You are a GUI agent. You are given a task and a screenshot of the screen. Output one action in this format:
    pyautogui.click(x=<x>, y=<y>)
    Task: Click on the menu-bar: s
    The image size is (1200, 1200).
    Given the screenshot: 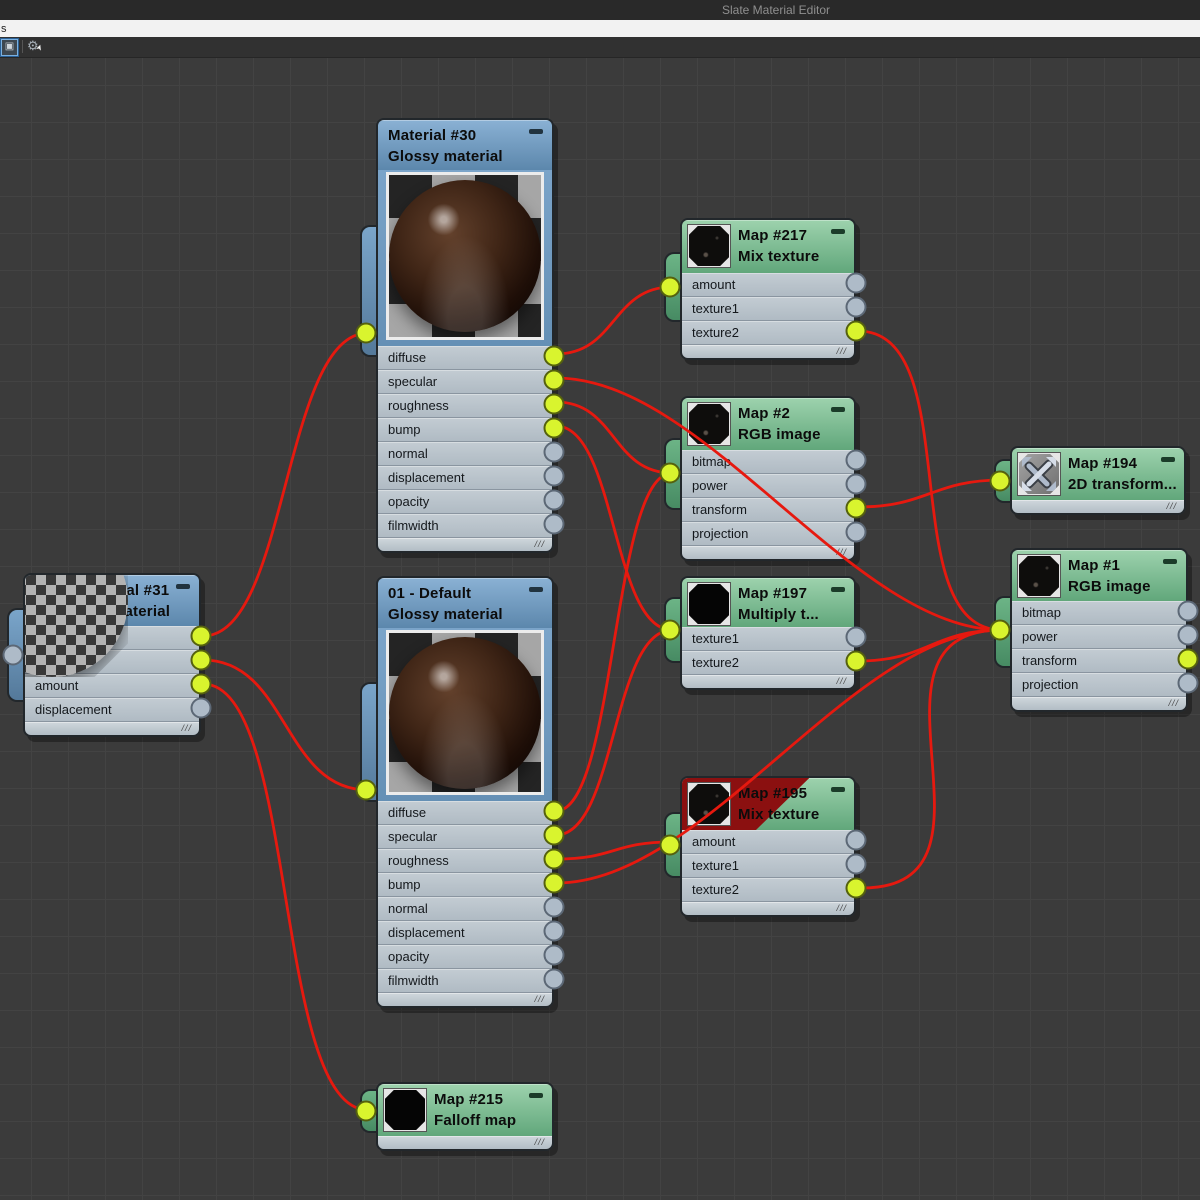 What is the action you would take?
    pyautogui.click(x=600, y=29)
    